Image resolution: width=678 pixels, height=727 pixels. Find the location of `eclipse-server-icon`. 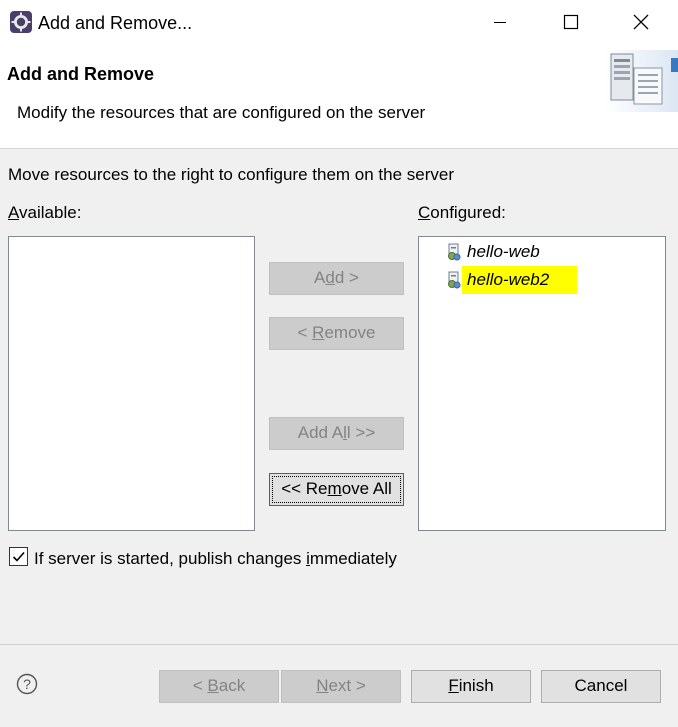

eclipse-server-icon is located at coordinates (21, 22).